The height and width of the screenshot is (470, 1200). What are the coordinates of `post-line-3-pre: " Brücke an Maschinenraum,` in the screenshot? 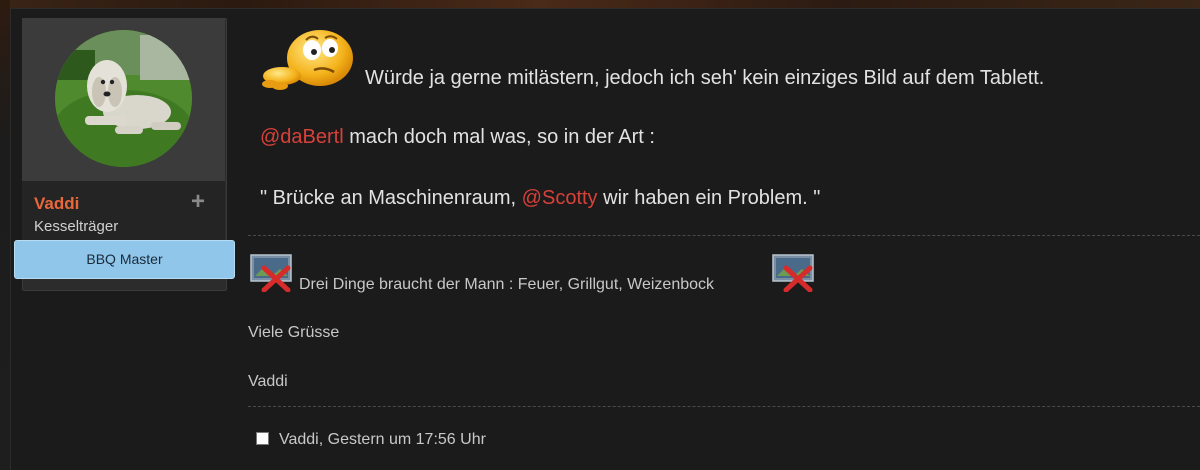 It's located at (391, 198).